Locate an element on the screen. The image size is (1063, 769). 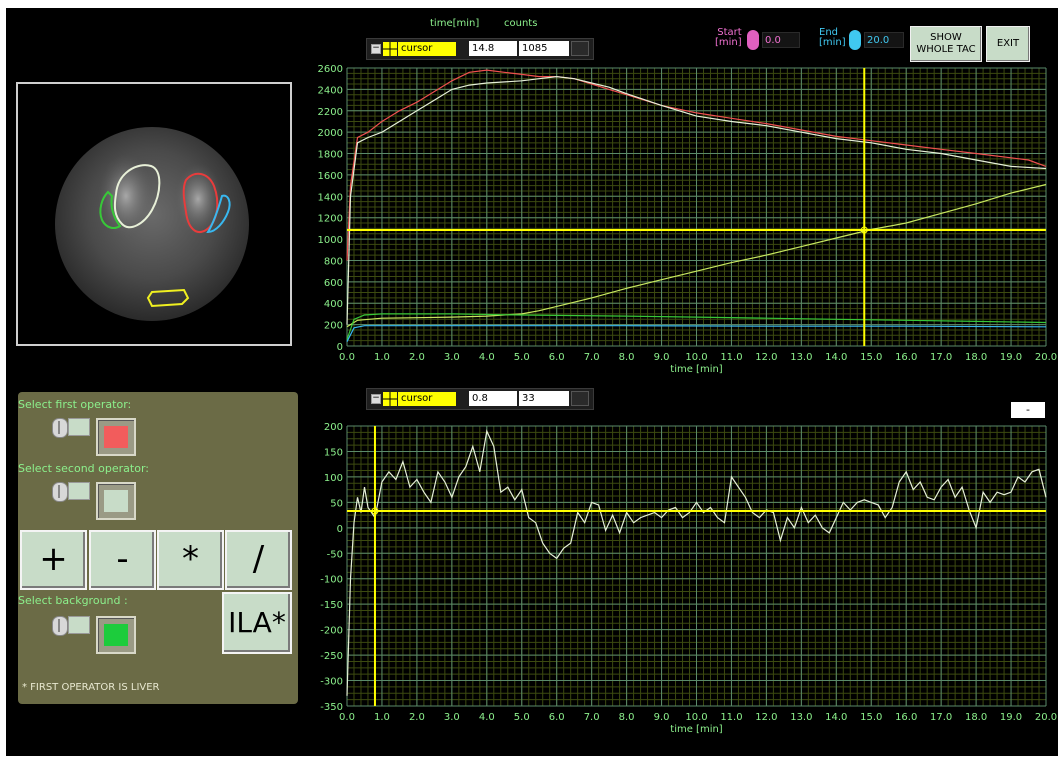
y-tick-label: 2600 is located at coordinates (330, 69).